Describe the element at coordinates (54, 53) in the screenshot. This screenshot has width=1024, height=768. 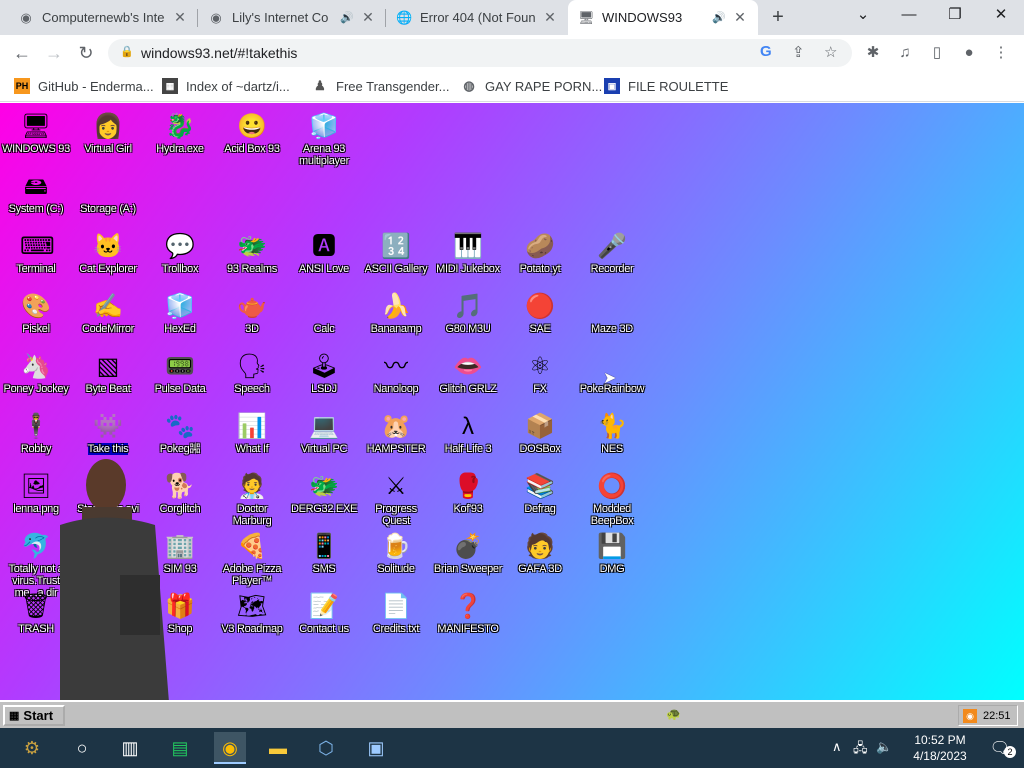
I see `forward-button: →` at that location.